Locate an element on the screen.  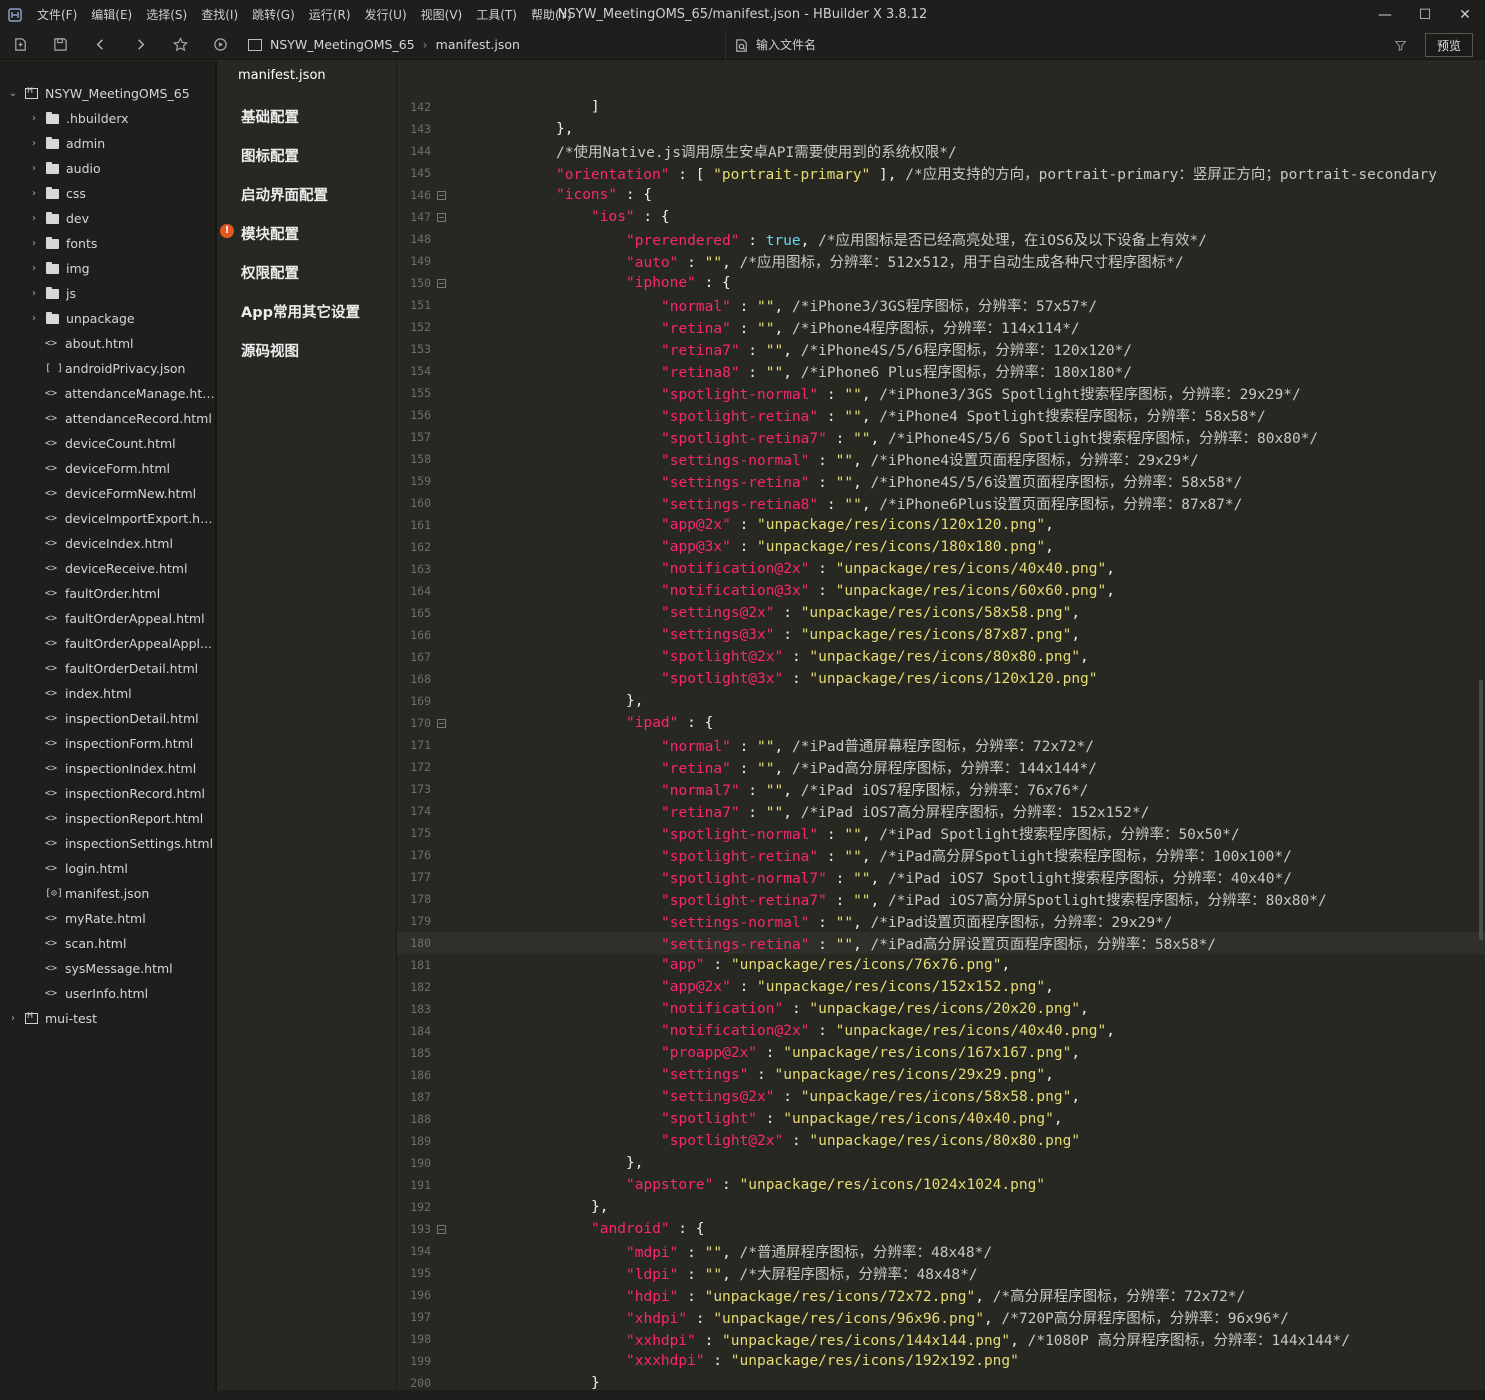
config-nav-item: 模块配置 is located at coordinates (270, 233).